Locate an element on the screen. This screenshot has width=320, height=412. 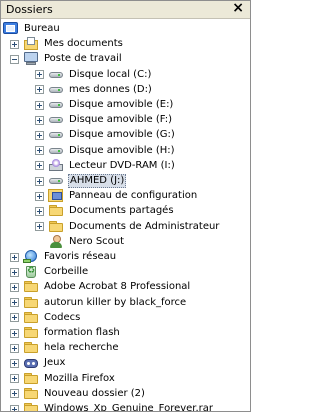
tree-item: Lecteur DVD-RAM (I:) is located at coordinates (105, 166).